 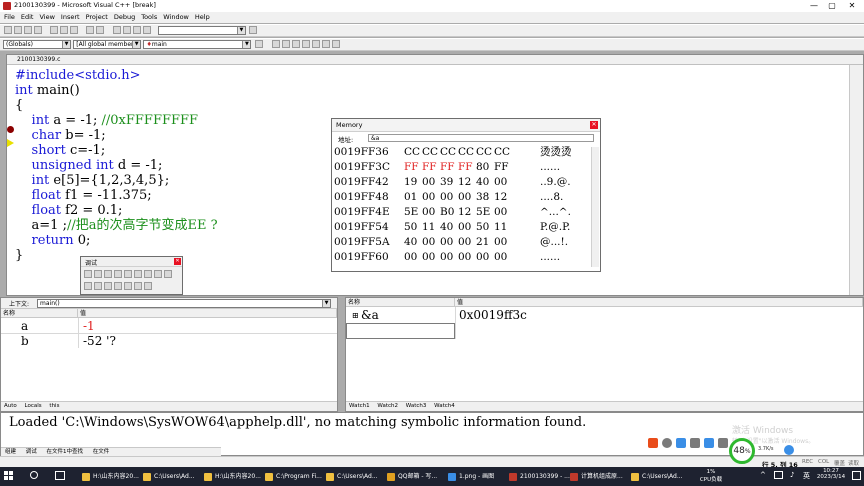 What do you see at coordinates (856, 475) in the screenshot?
I see `notification-icon` at bounding box center [856, 475].